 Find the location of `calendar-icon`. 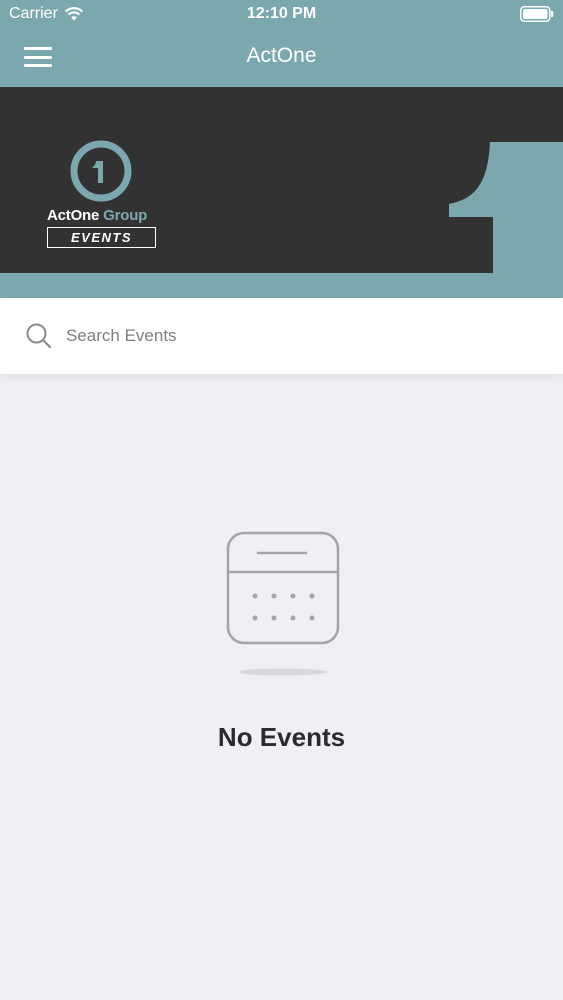

calendar-icon is located at coordinates (283, 603).